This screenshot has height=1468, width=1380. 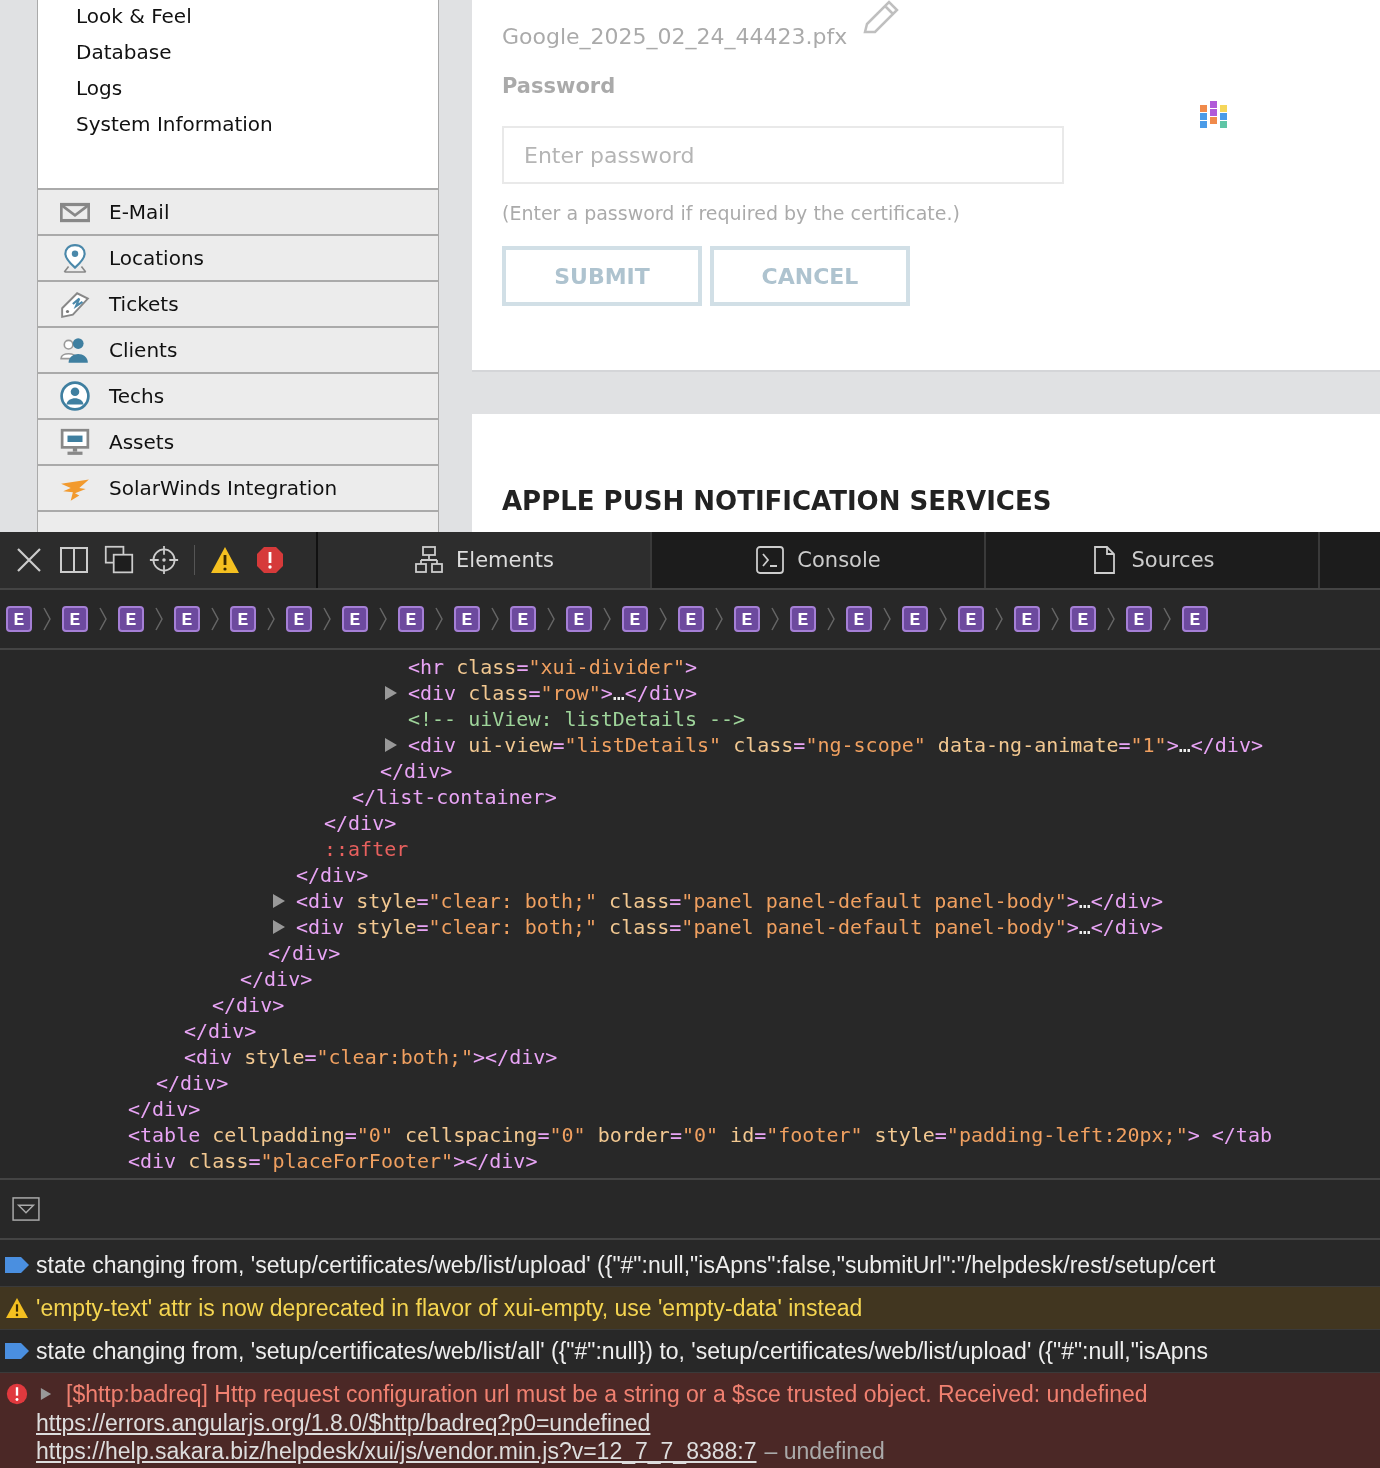 What do you see at coordinates (819, 560) in the screenshot?
I see `devtools-tab: Console` at bounding box center [819, 560].